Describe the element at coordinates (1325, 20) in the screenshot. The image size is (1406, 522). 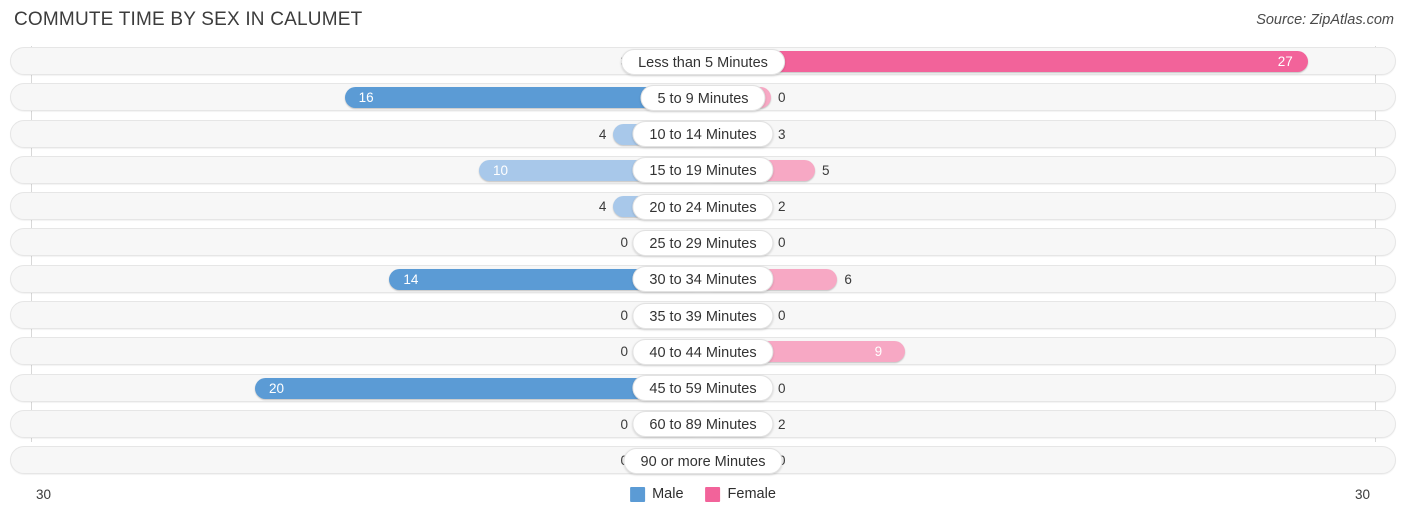
I see `source-attribution: Source: ZipAtlas.com` at that location.